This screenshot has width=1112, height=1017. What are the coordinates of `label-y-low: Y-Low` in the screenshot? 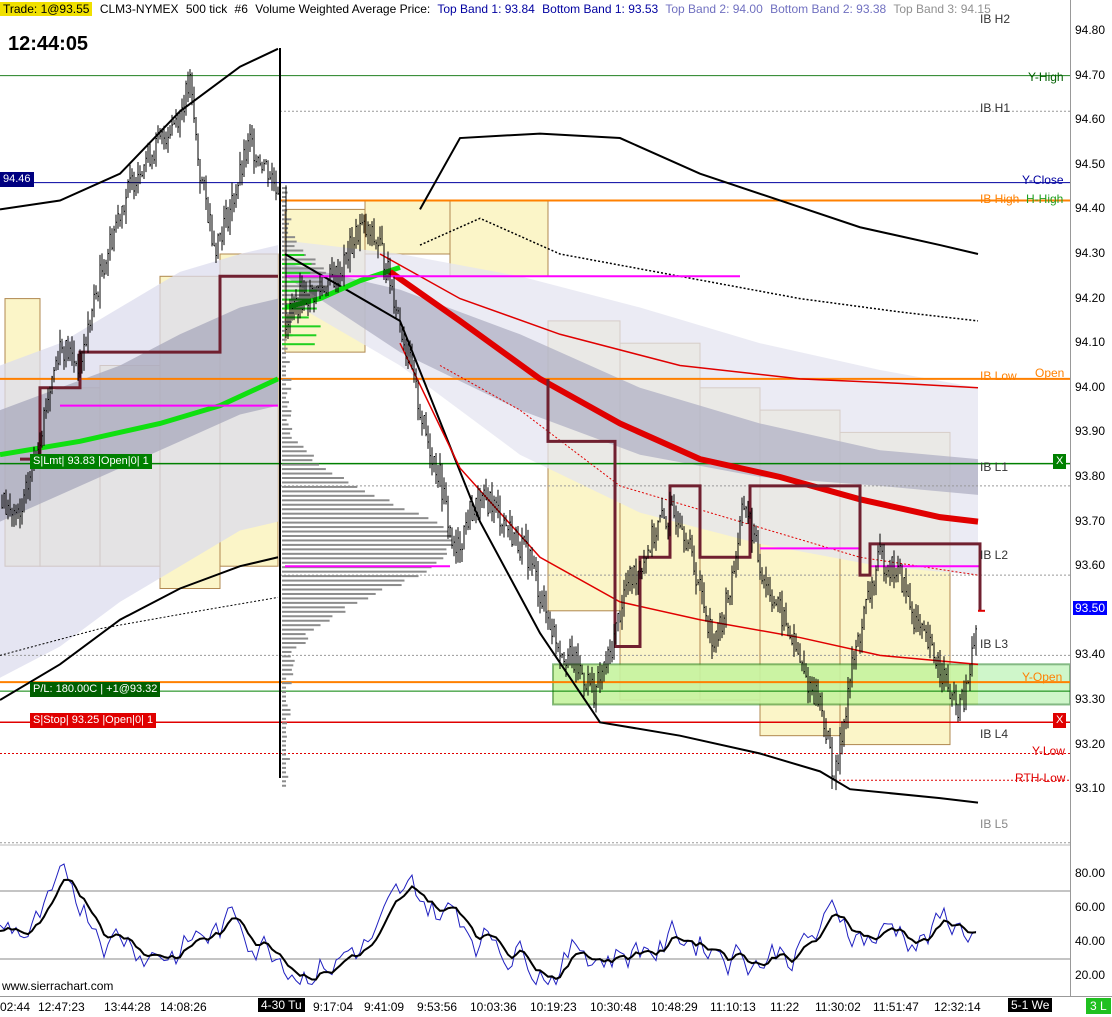 It's located at (1048, 751).